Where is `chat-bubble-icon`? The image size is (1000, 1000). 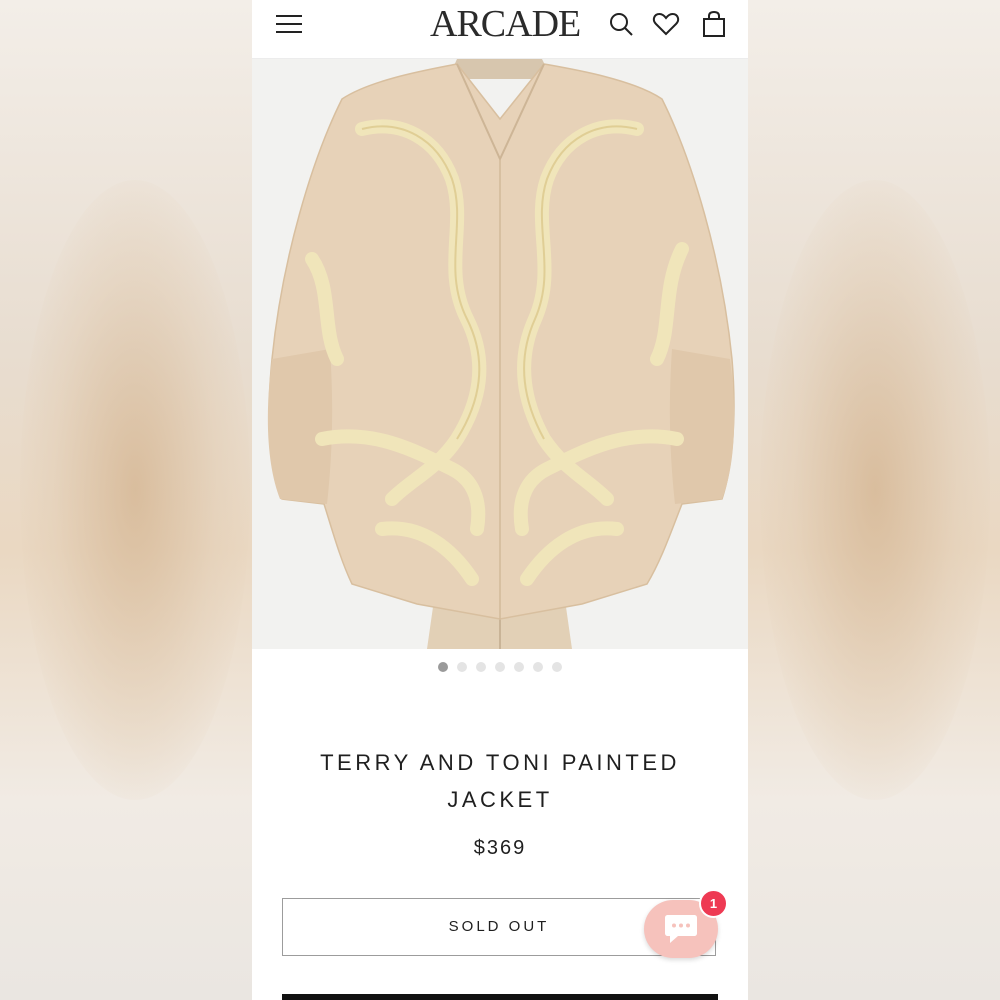
chat-bubble-icon is located at coordinates (681, 929).